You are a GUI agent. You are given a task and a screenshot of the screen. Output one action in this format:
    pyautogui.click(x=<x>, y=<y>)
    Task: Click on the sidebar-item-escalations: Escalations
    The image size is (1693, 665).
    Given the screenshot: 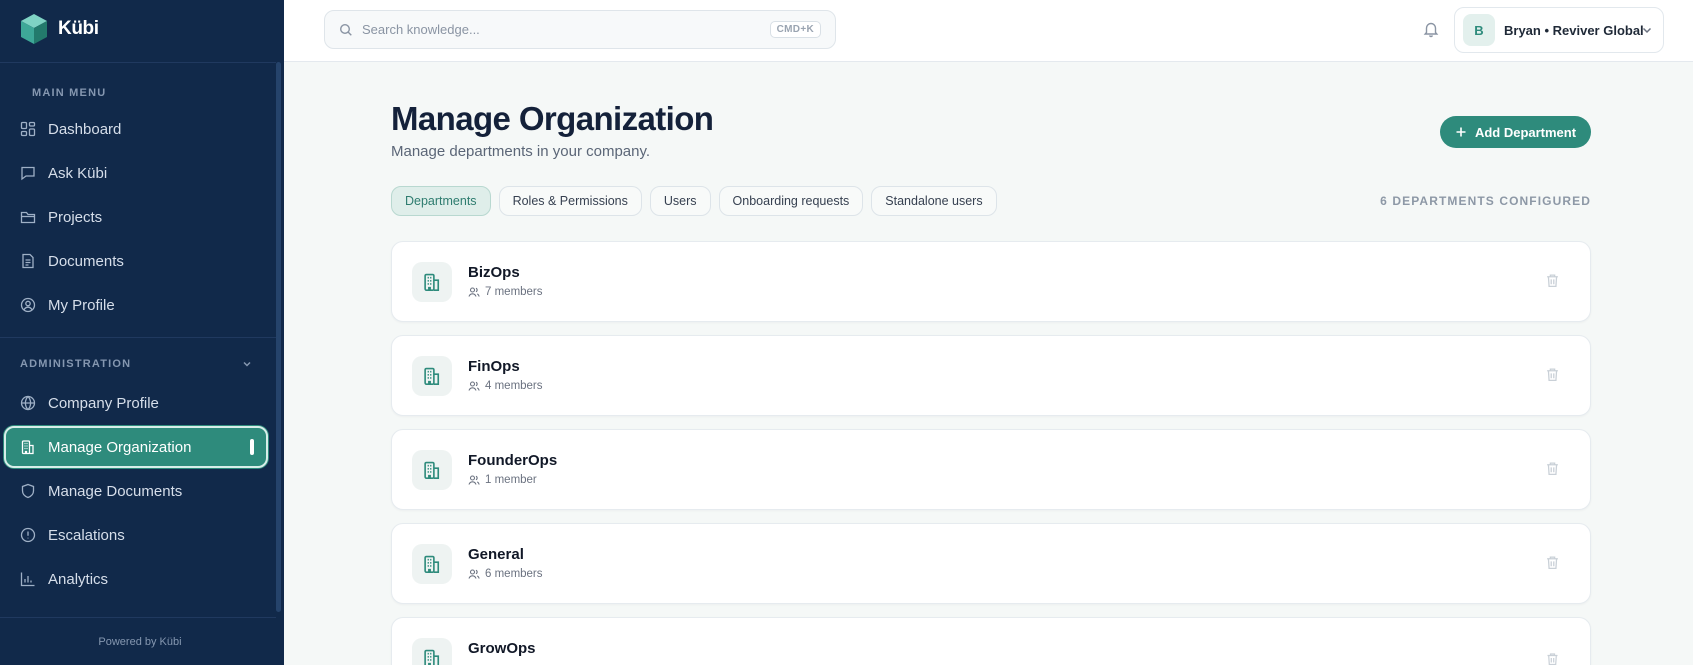 What is the action you would take?
    pyautogui.click(x=136, y=535)
    